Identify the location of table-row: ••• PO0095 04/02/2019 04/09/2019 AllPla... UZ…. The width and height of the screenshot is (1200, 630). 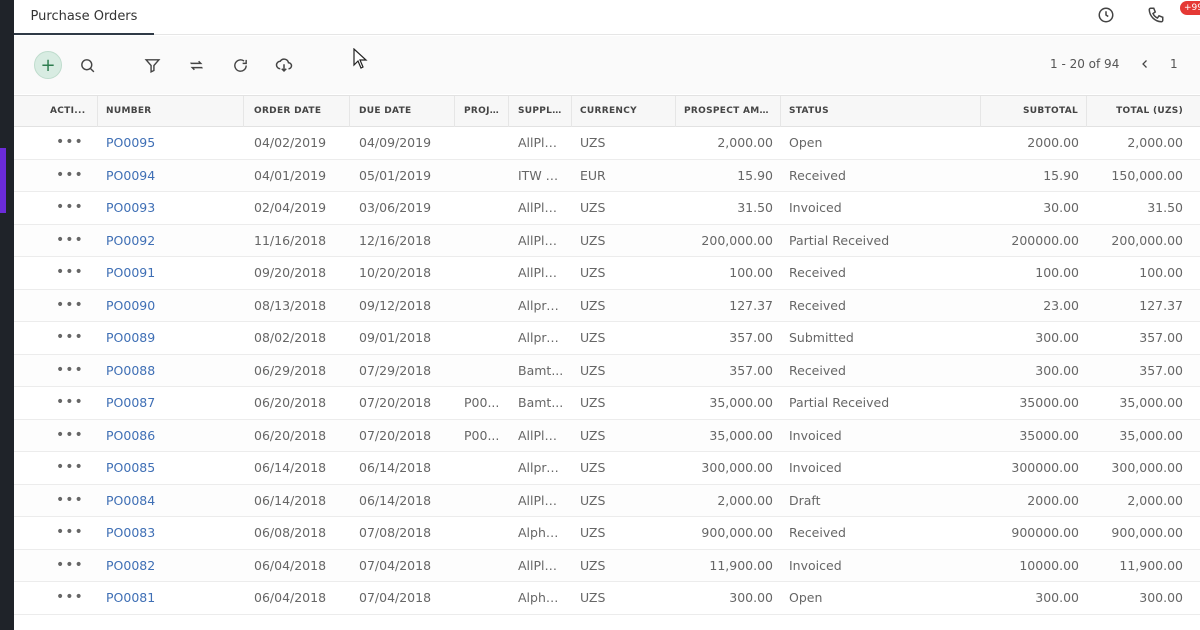
(607, 143).